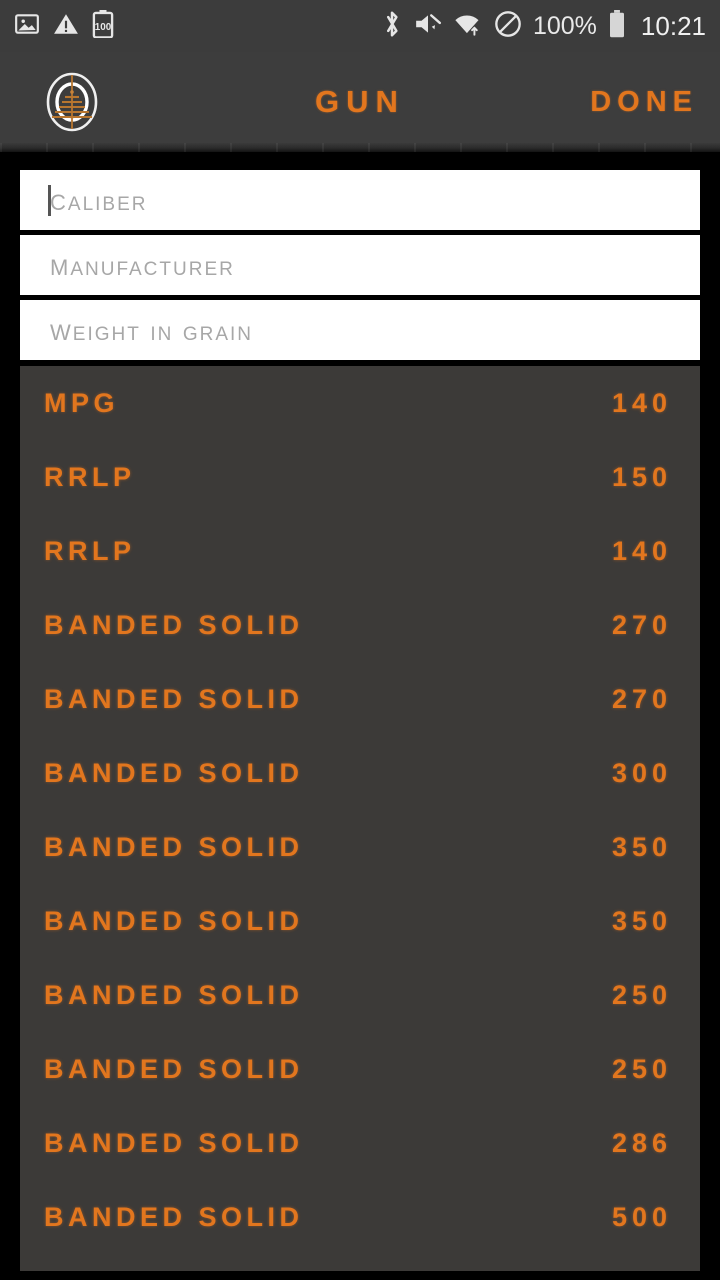  What do you see at coordinates (673, 25) in the screenshot?
I see `status-bar-clock: 10:21` at bounding box center [673, 25].